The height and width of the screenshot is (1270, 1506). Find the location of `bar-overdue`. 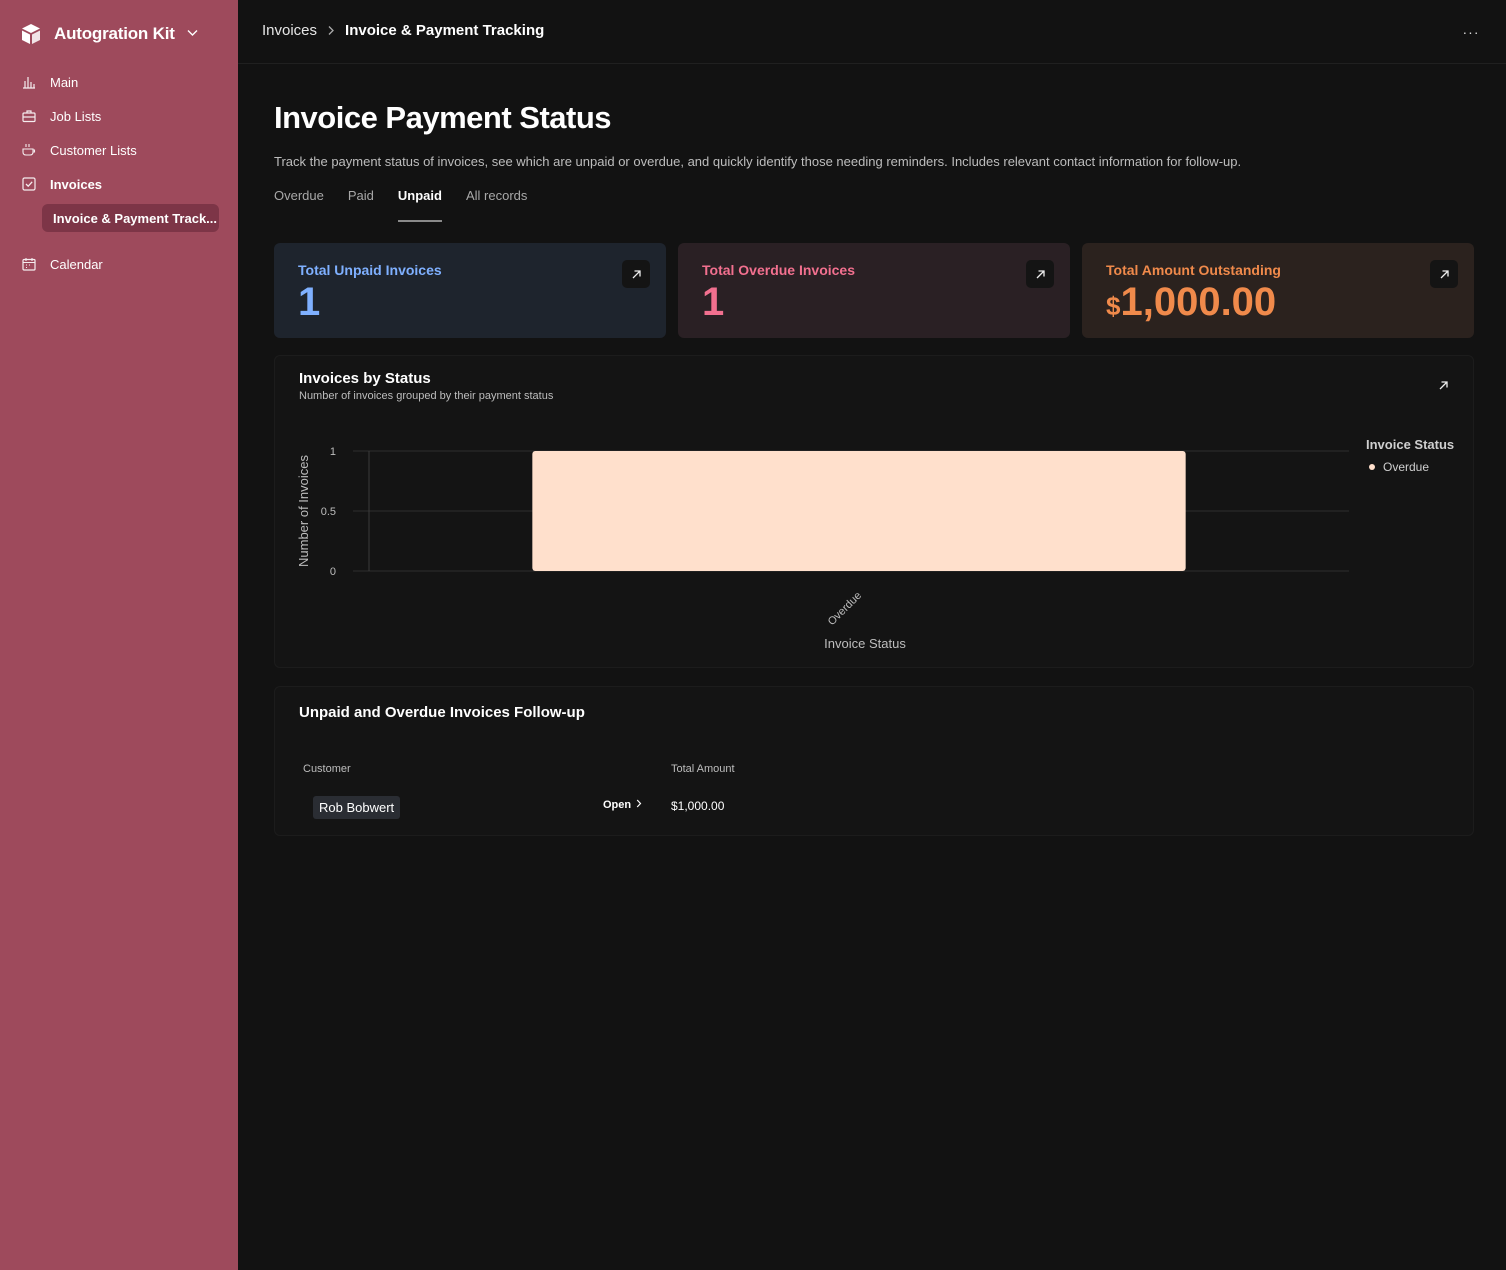

bar-overdue is located at coordinates (859, 511).